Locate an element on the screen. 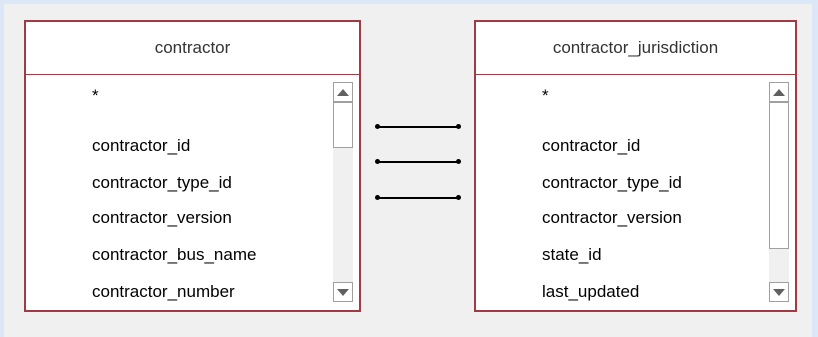 The height and width of the screenshot is (337, 818). relationship-line-contractor-type-id is located at coordinates (418, 161).